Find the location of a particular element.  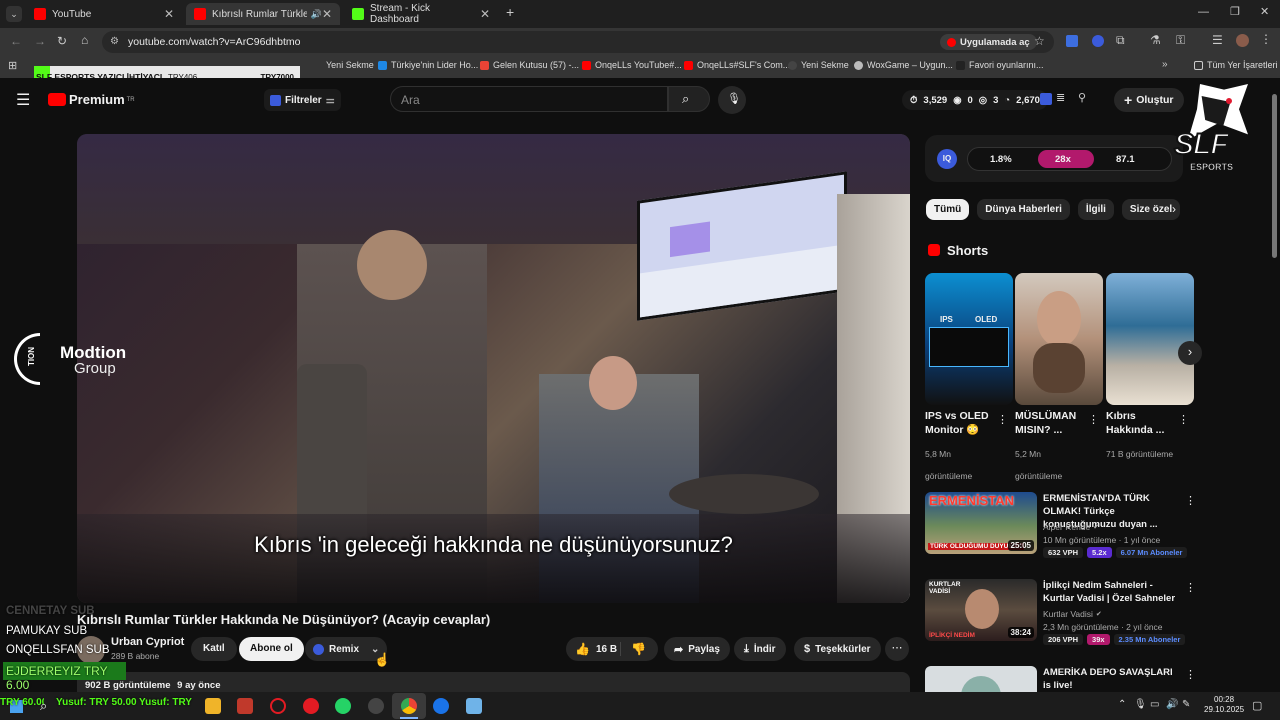

home-icon: ⌂ is located at coordinates (84, 40).